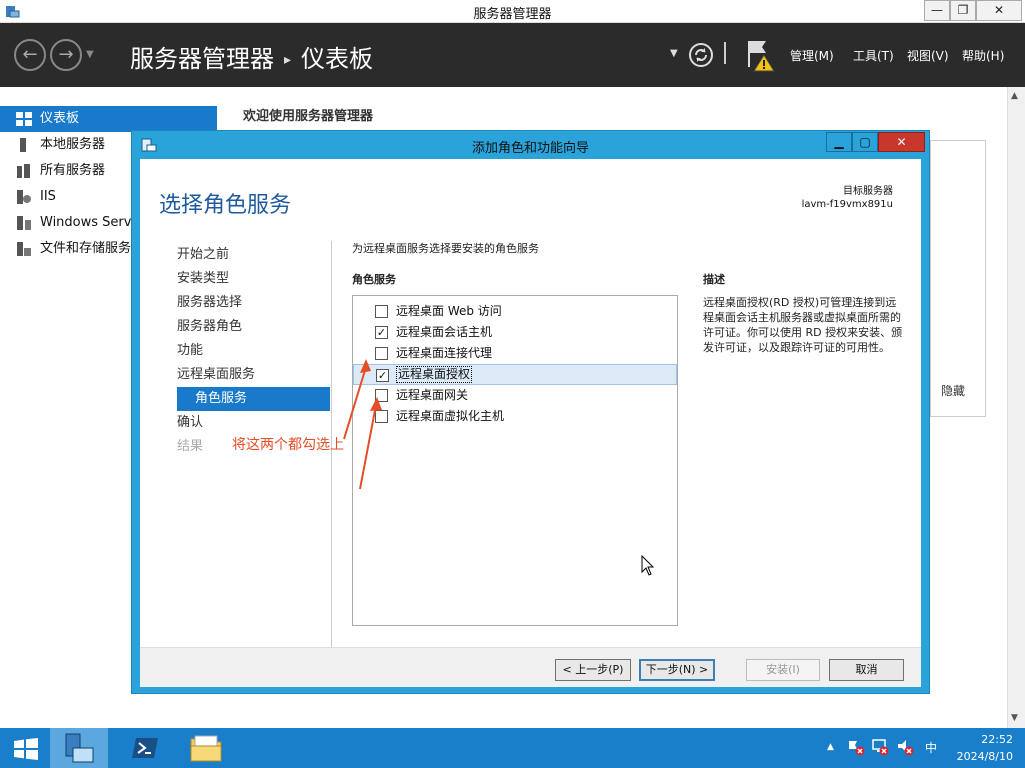  Describe the element at coordinates (515, 374) in the screenshot. I see `role-rd-licensing: ✓ 远程桌面授权` at that location.